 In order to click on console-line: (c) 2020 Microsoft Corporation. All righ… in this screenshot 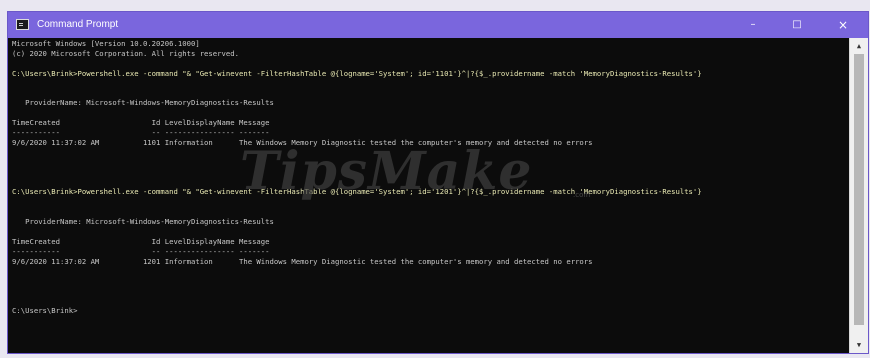, I will do `click(125, 53)`.